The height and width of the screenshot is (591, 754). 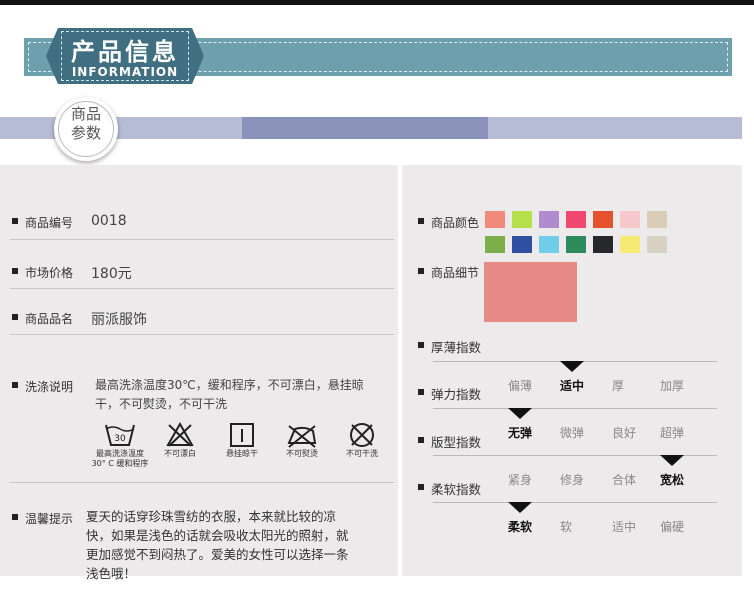 I want to click on no-bleach-icon, so click(x=180, y=434).